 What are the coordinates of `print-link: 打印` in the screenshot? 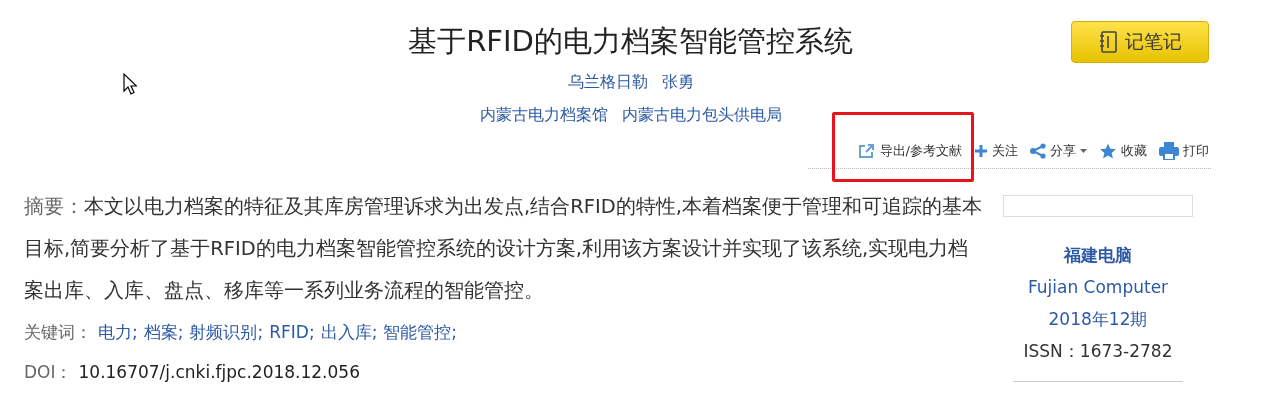 It's located at (1184, 151).